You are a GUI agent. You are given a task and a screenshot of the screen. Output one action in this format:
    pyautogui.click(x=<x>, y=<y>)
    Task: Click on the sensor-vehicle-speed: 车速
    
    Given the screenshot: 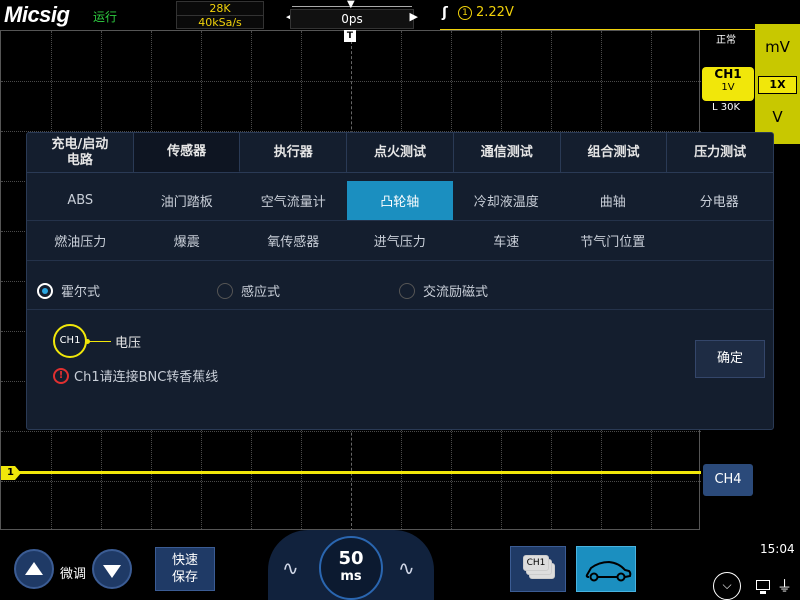 What is the action you would take?
    pyautogui.click(x=506, y=240)
    